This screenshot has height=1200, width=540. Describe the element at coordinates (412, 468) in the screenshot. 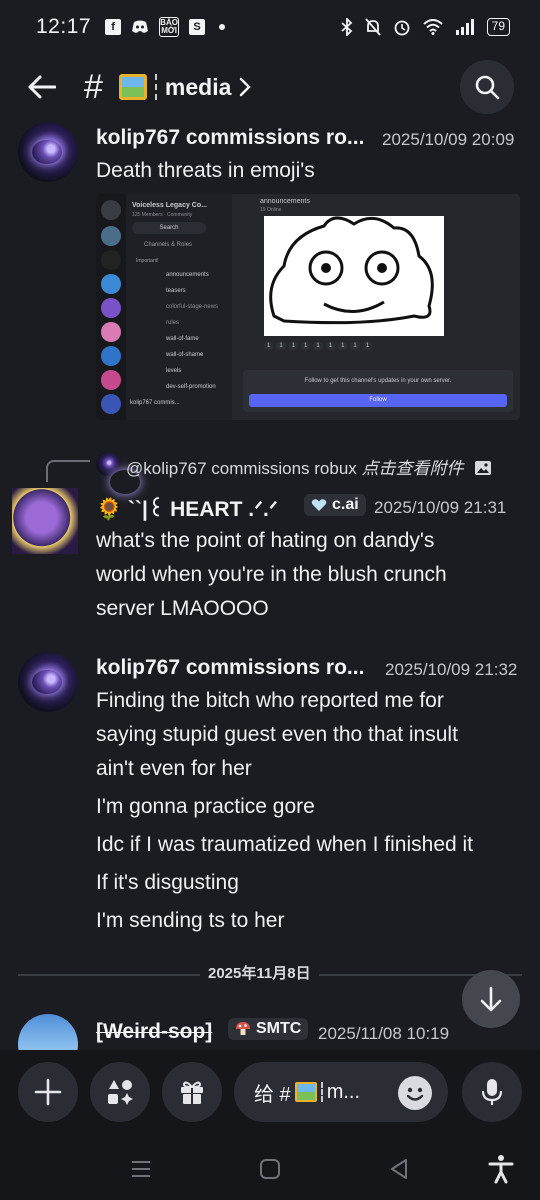

I see `reply-hint: 点击查看附件` at that location.